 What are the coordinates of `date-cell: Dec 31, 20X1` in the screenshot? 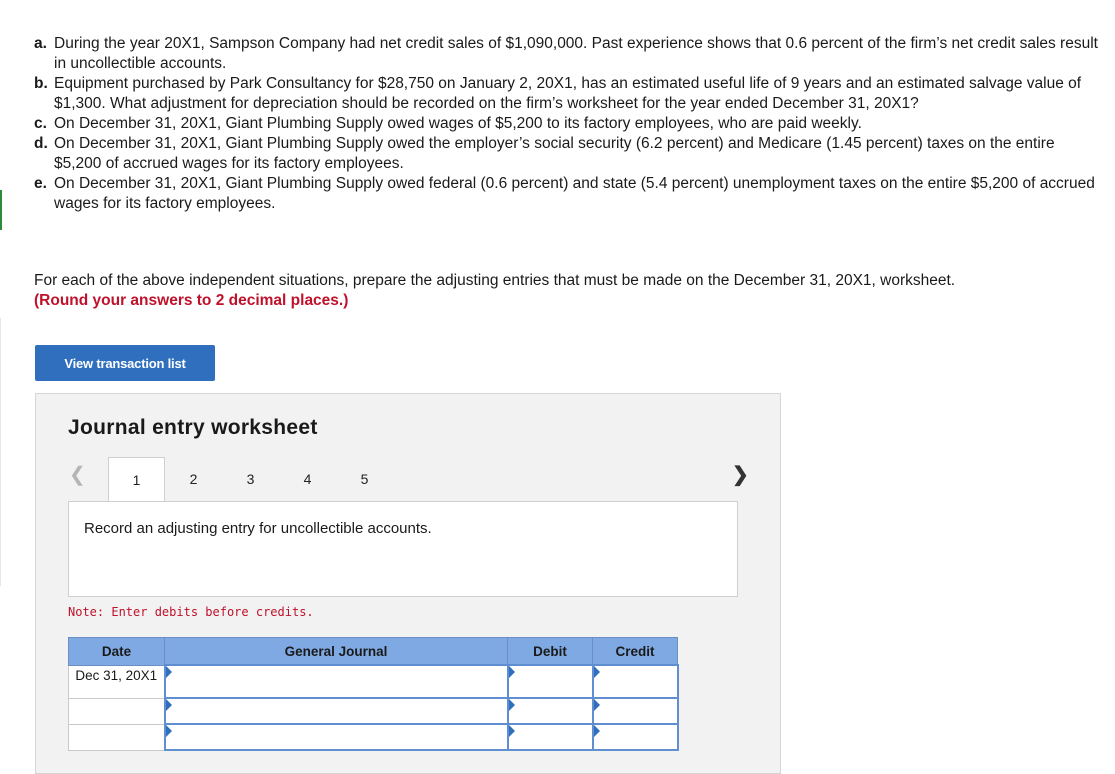 It's located at (116, 681).